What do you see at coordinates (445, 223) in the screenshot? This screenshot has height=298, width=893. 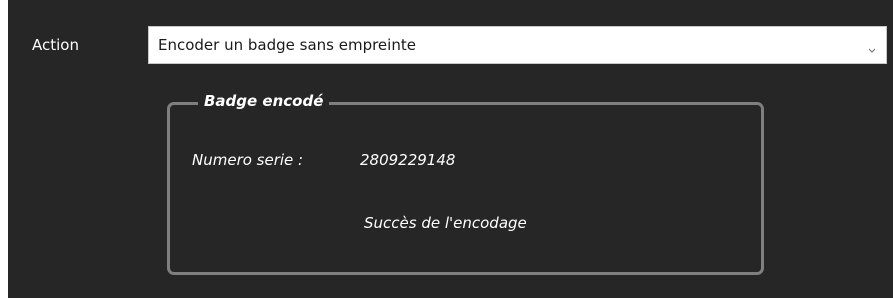 I see `encoding-status-text: Succès de l'encodage` at bounding box center [445, 223].